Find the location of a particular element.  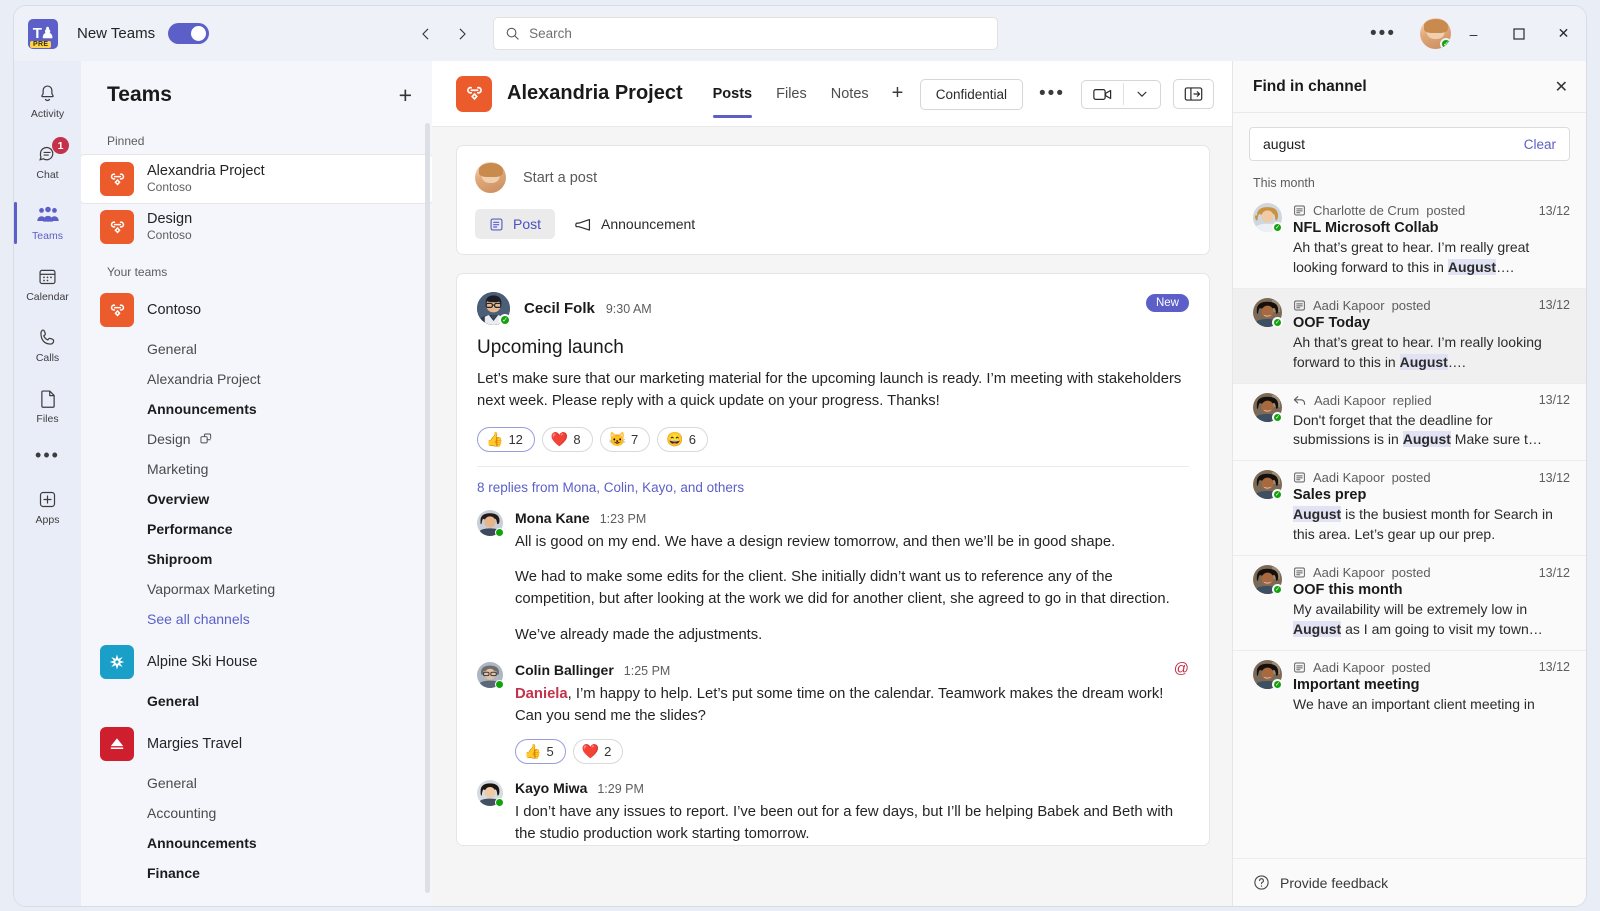

composer-announcement-button: Announcement is located at coordinates (635, 224).